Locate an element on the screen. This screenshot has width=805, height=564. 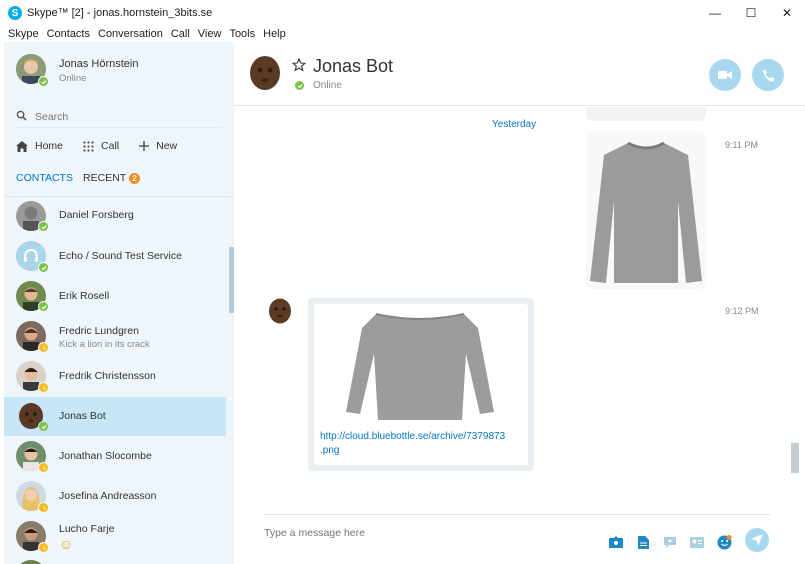
contact-item: Fredrik Christensson is located at coordinates (115, 377).